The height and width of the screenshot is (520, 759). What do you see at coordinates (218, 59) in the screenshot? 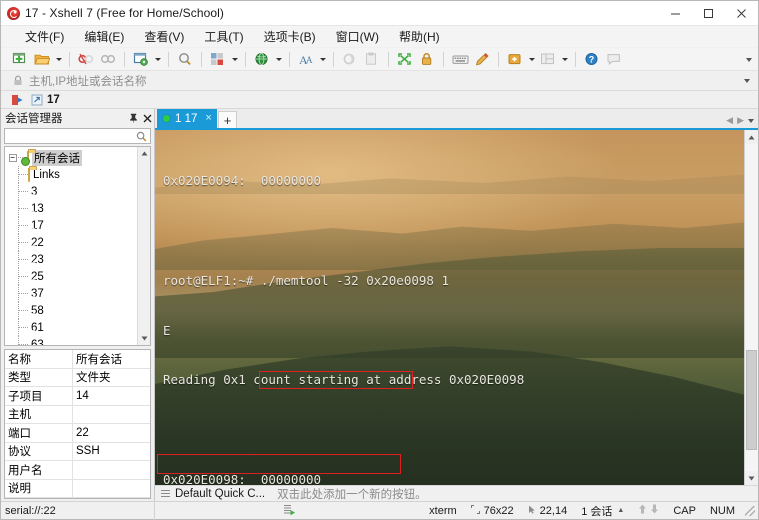
I see `layout-icon` at bounding box center [218, 59].